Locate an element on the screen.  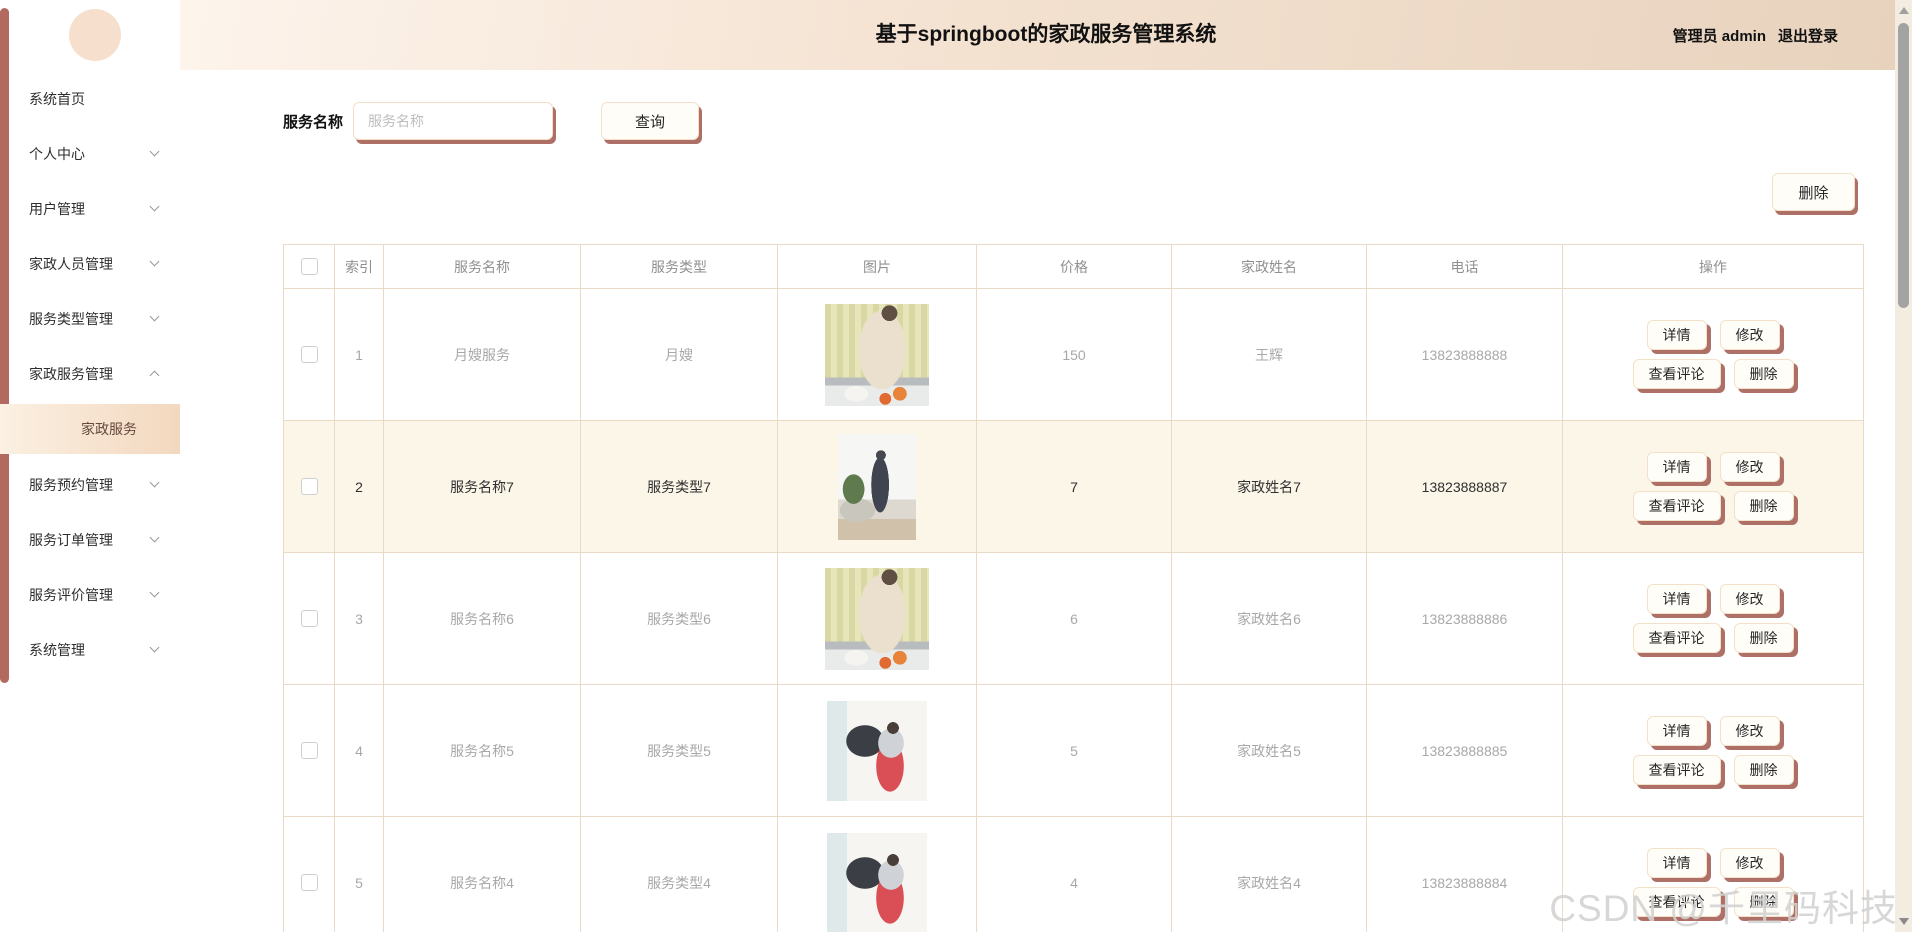
sidebar-item-label: 家政服务管理 is located at coordinates (71, 373).